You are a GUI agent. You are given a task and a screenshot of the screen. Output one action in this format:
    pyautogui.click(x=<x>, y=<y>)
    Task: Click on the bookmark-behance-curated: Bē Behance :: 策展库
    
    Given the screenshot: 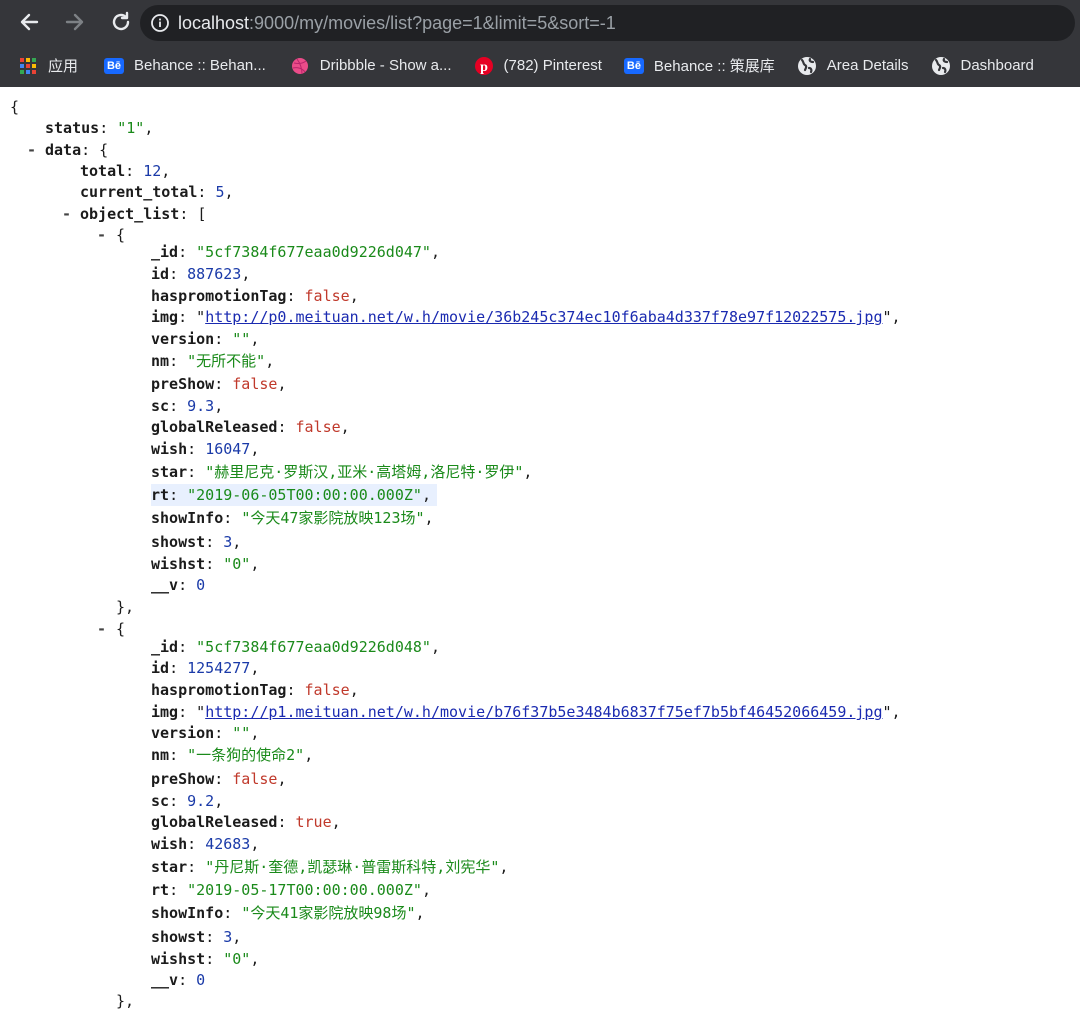 What is the action you would take?
    pyautogui.click(x=699, y=66)
    